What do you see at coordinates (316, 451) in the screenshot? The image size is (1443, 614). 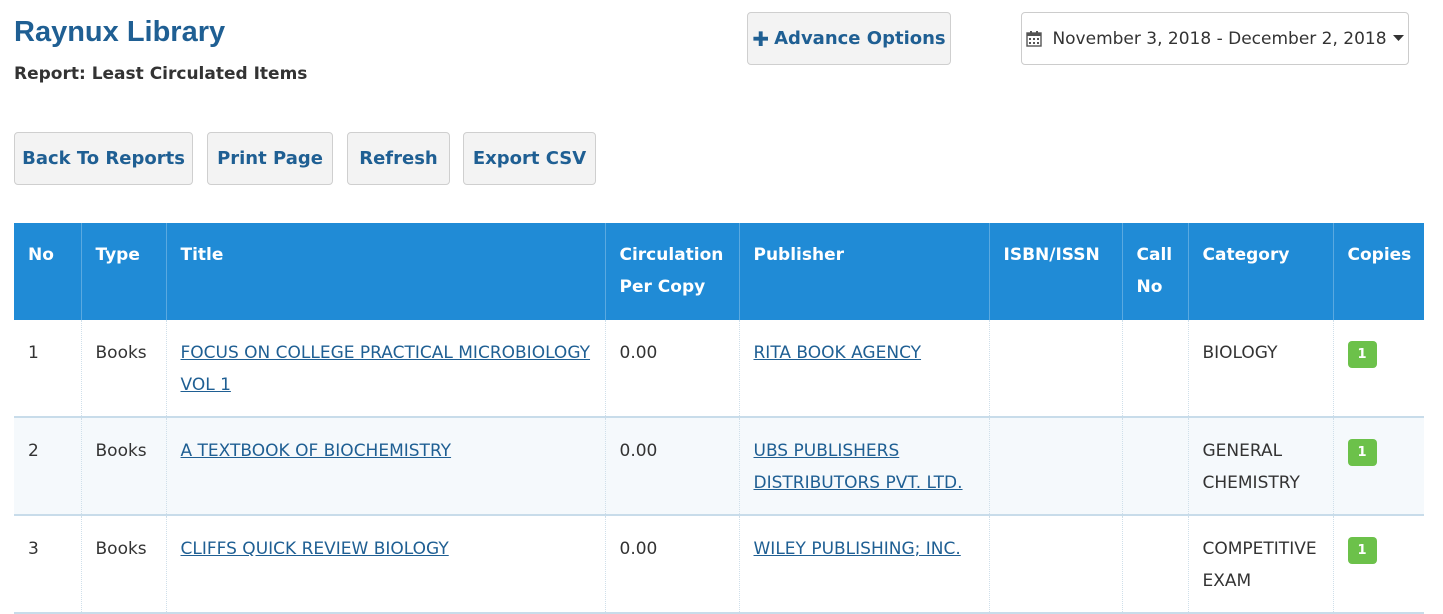 I see `title-link: A TEXTBOOK OF BIOCHEMISTRY` at bounding box center [316, 451].